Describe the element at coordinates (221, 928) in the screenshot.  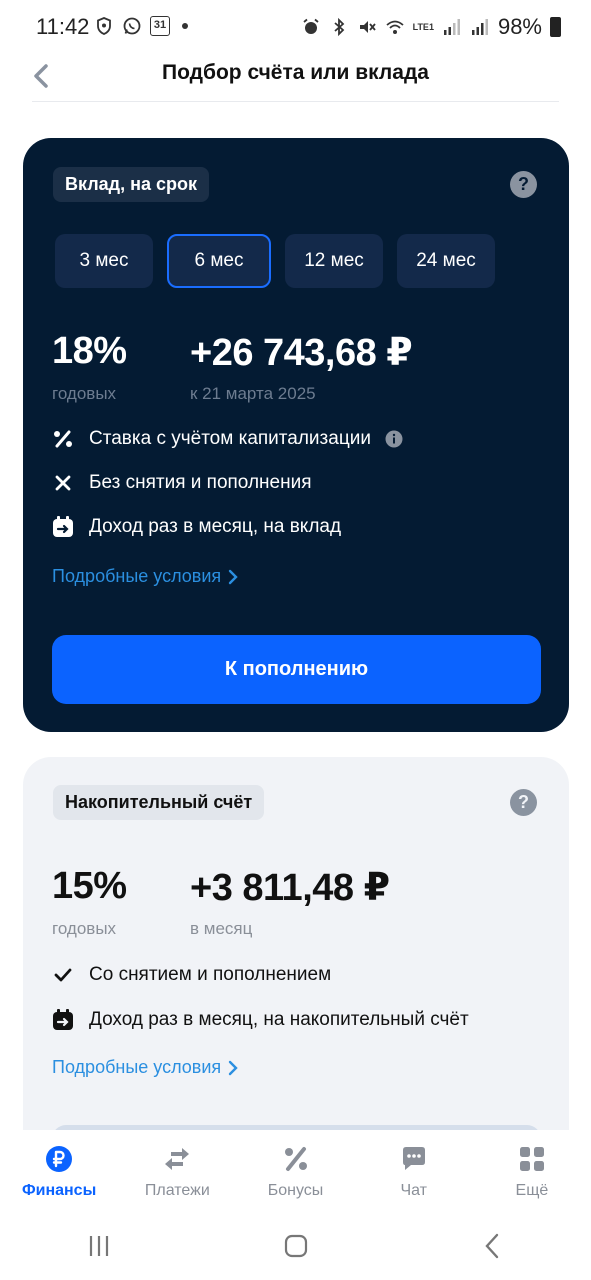
I see `savings-income-caption: в месяц` at that location.